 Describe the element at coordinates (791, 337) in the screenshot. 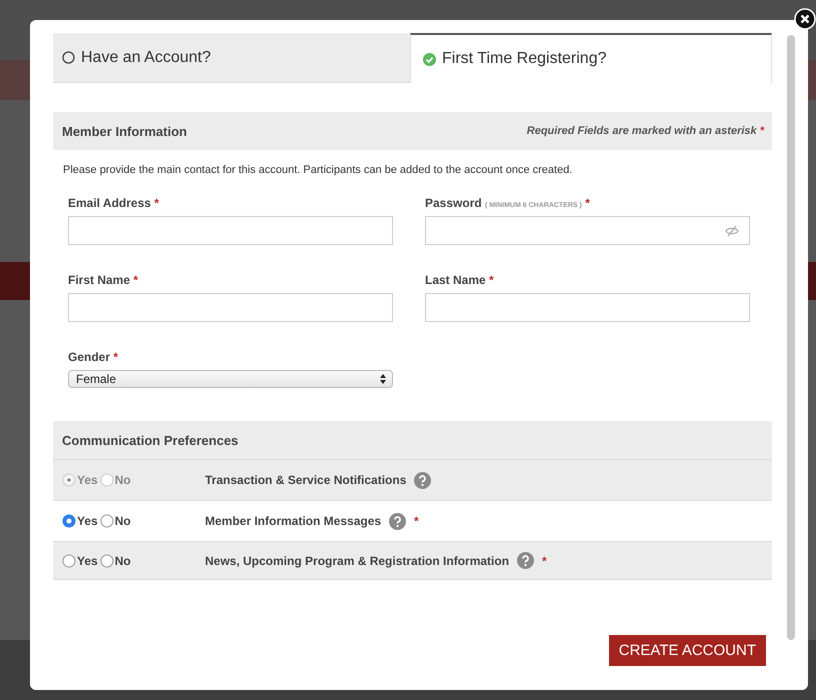

I see `scrollbar` at that location.